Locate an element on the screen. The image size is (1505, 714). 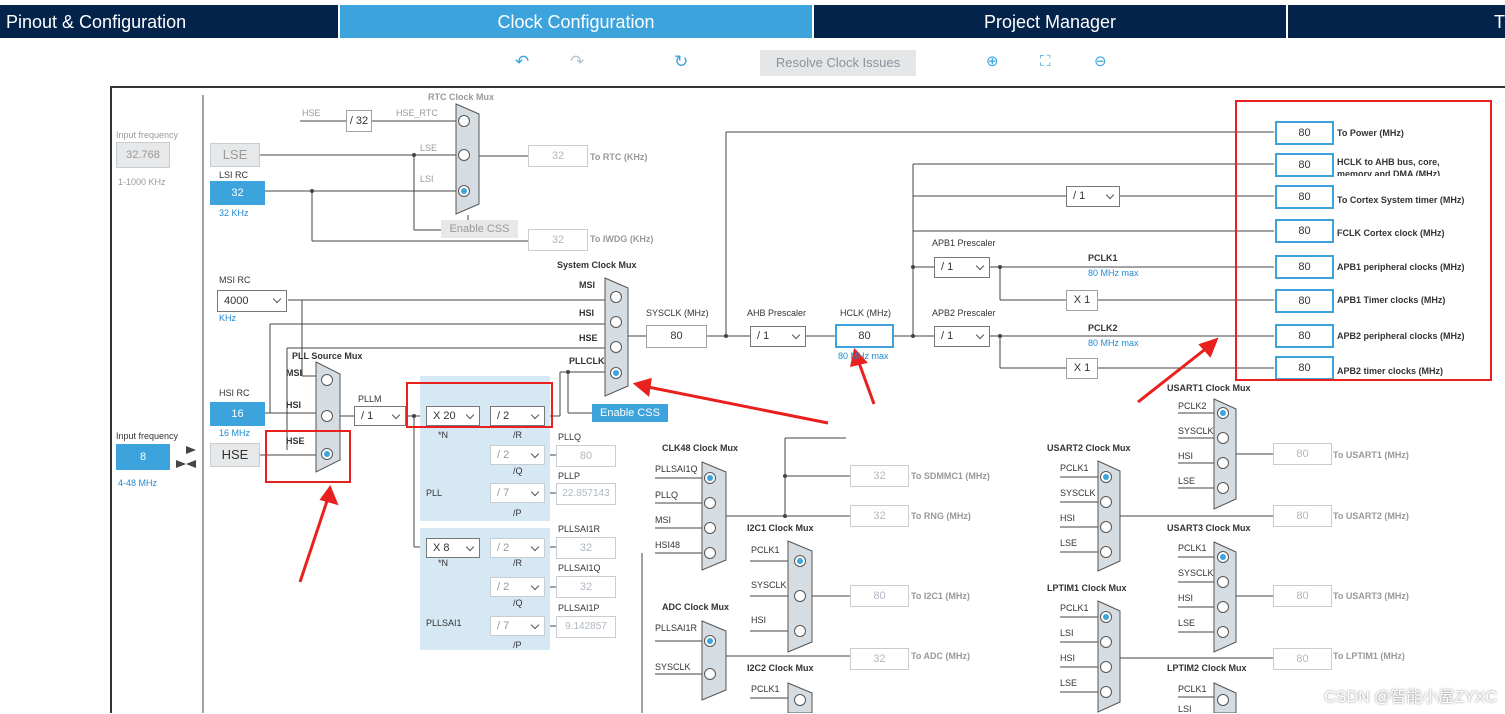
usart2-in-sysclk: SYSCLK is located at coordinates (1078, 493).